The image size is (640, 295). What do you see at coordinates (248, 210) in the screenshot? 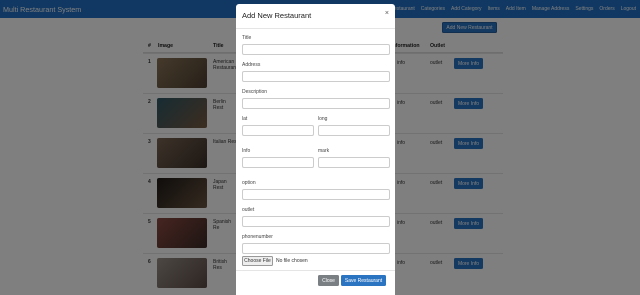
I see `outlet-label: outlet` at bounding box center [248, 210].